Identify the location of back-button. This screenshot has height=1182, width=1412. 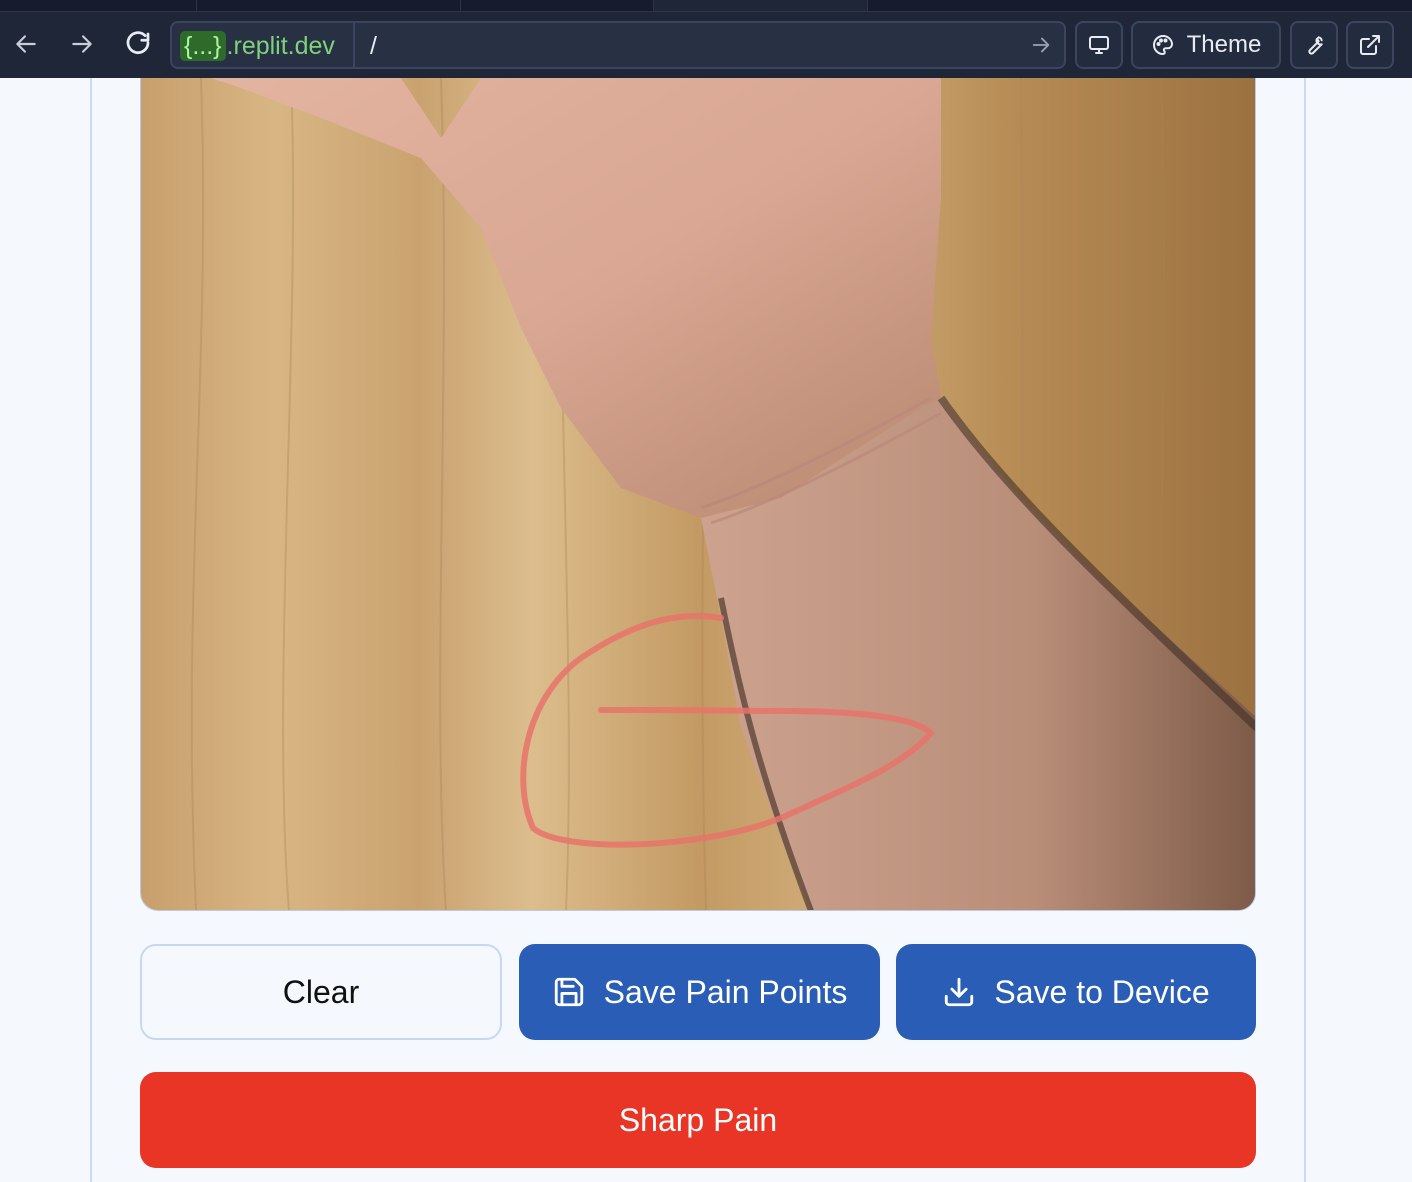
(26, 44).